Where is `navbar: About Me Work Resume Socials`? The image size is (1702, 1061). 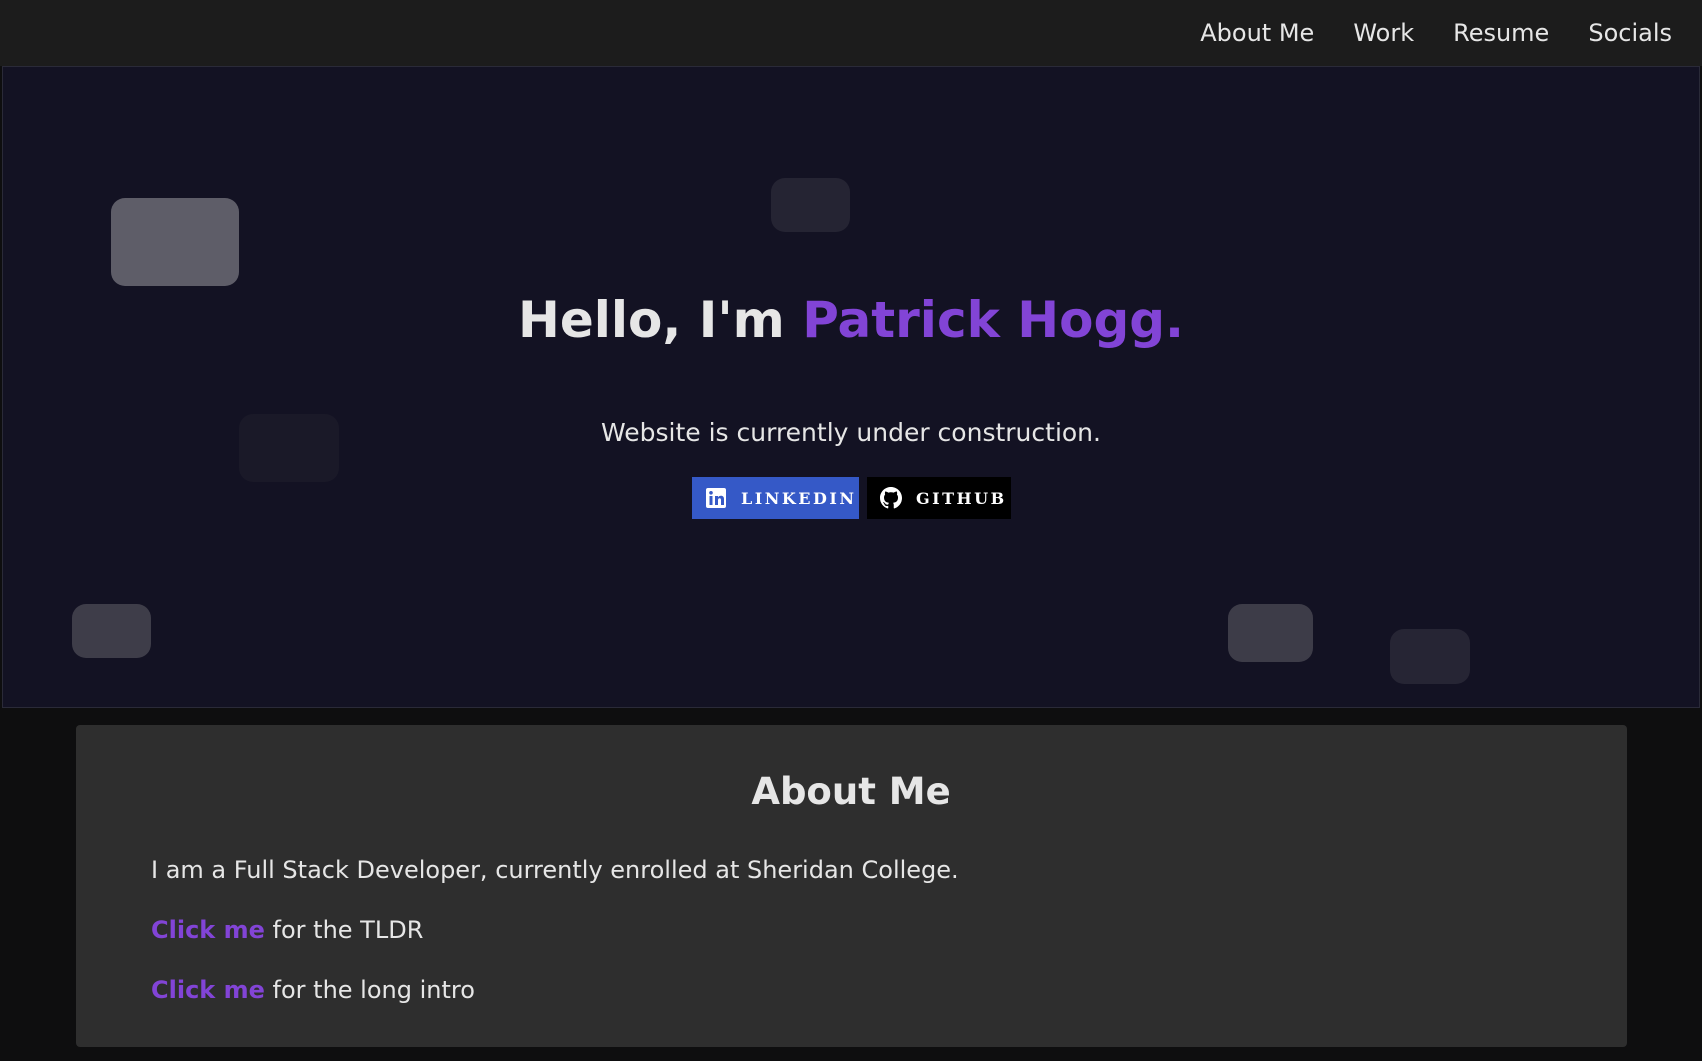
navbar: About Me Work Resume Socials is located at coordinates (851, 33).